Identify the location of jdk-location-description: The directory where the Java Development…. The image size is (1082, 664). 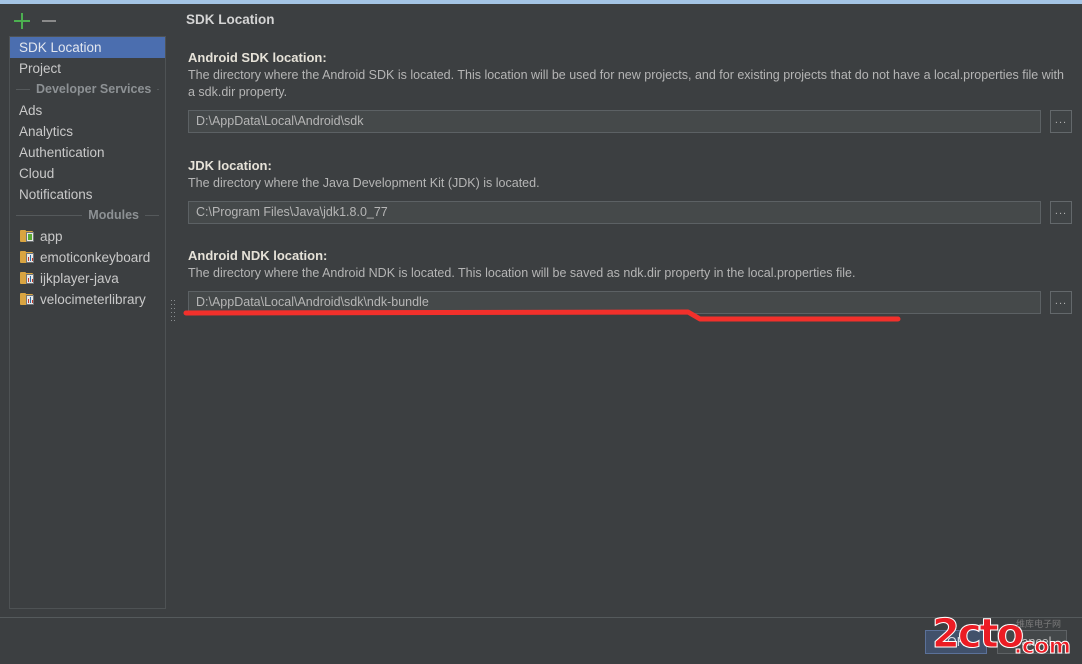
(364, 183).